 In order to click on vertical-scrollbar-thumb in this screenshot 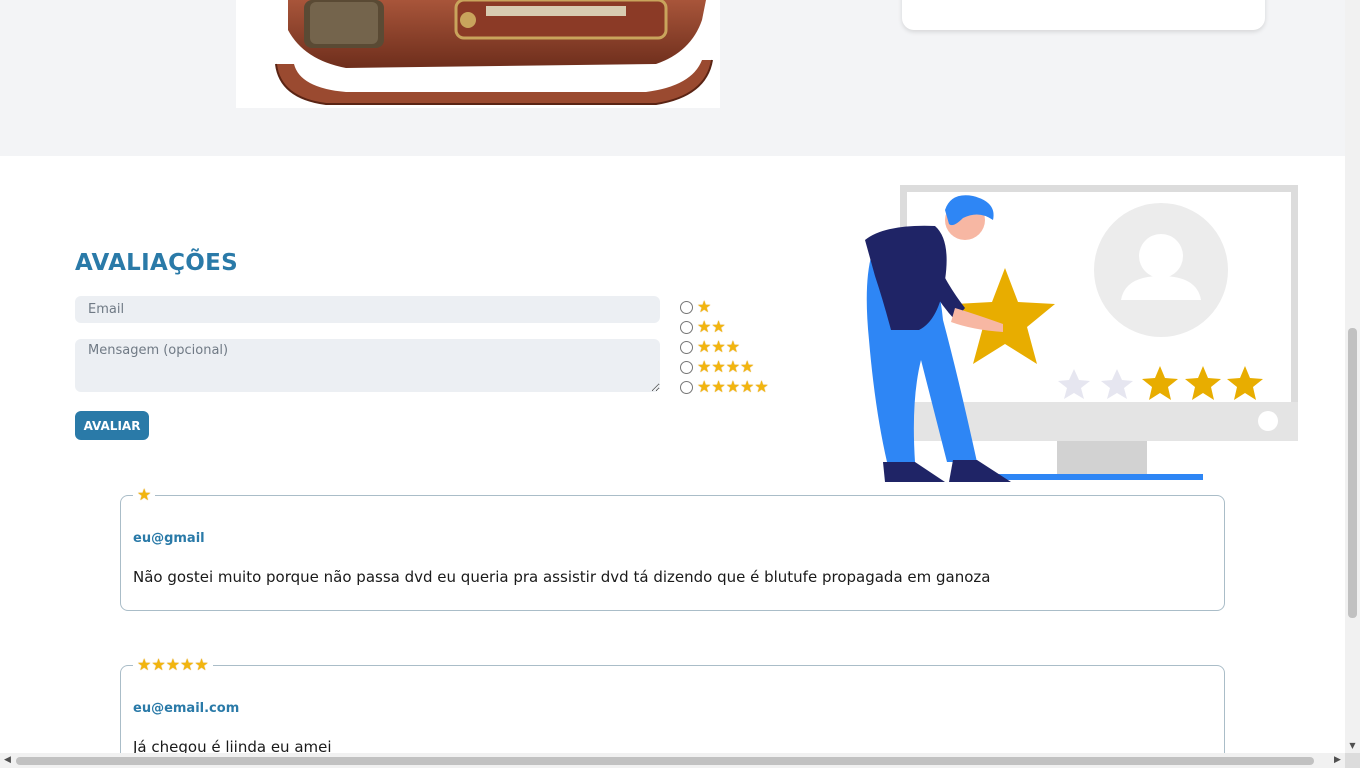, I will do `click(1352, 473)`.